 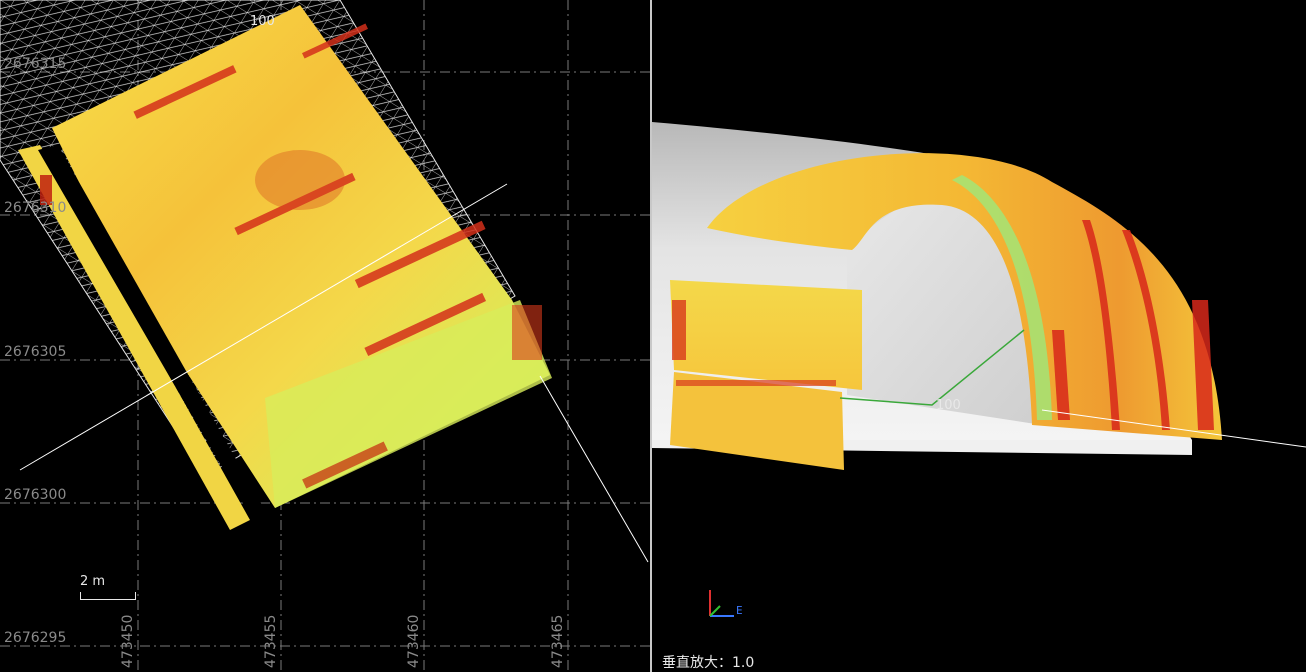 What do you see at coordinates (558, 641) in the screenshot?
I see `x-tick-label: 473465` at bounding box center [558, 641].